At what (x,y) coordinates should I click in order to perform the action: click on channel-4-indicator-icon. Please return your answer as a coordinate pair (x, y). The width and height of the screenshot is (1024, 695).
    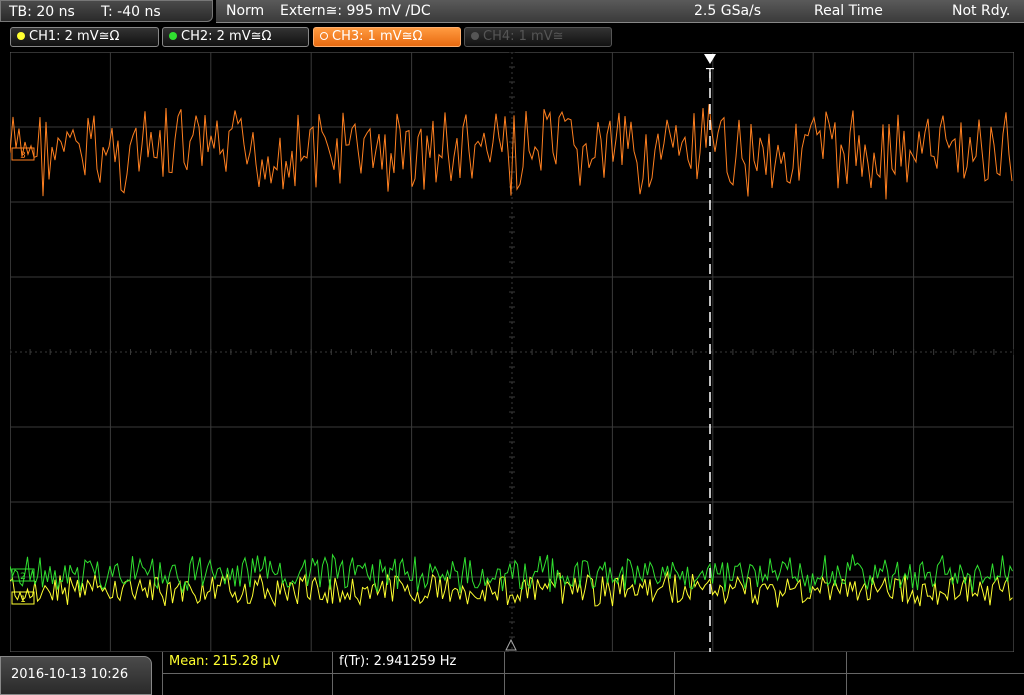
    Looking at the image, I should click on (475, 36).